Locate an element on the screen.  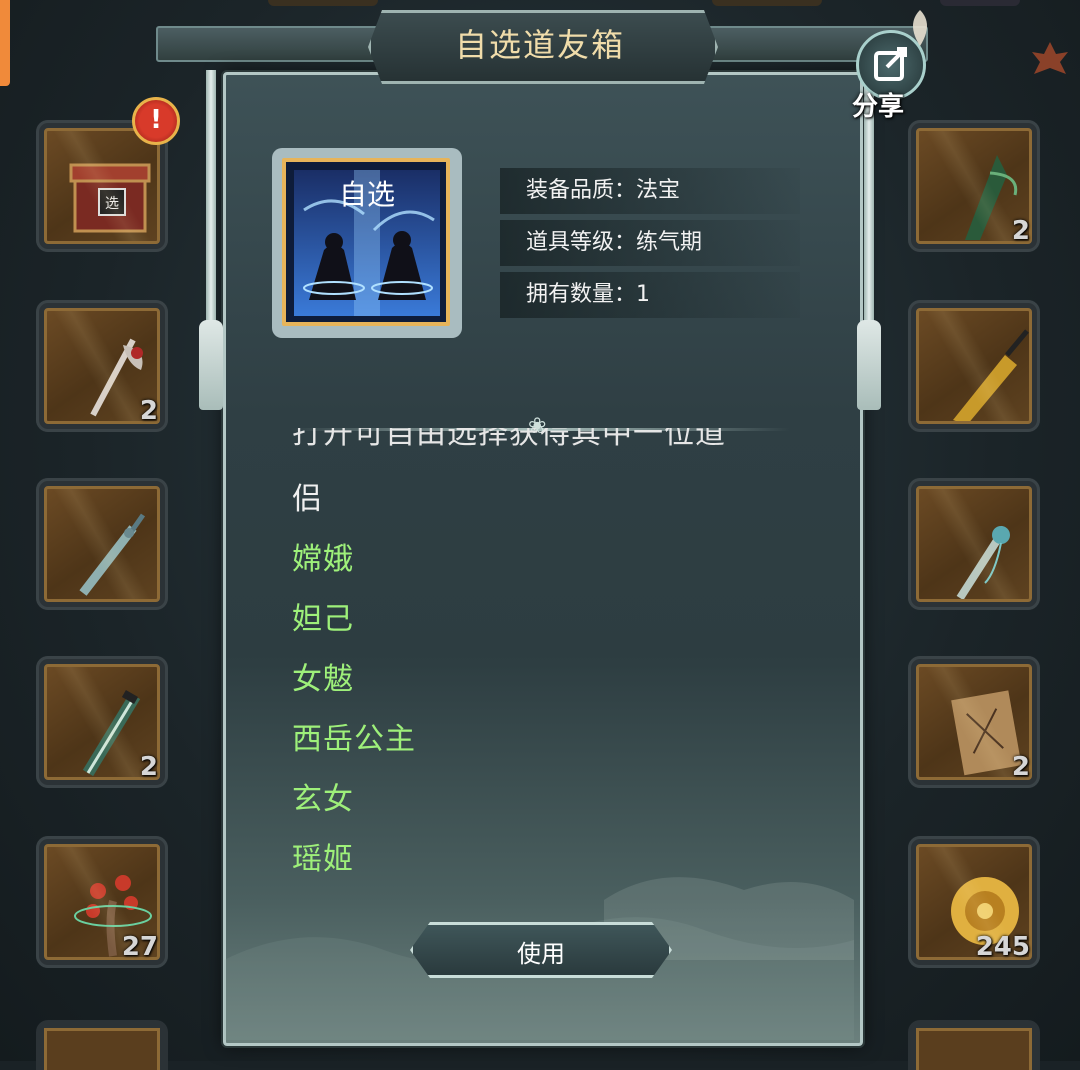
option-item: 嫦娥 is located at coordinates (323, 559).